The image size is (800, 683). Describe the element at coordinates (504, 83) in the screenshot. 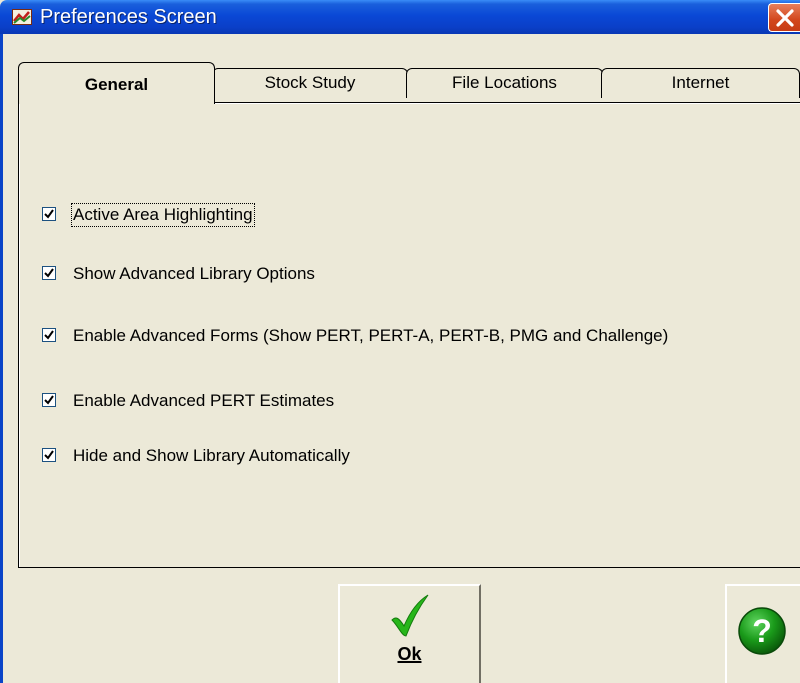

I see `tab-file-locations: File Locations` at that location.